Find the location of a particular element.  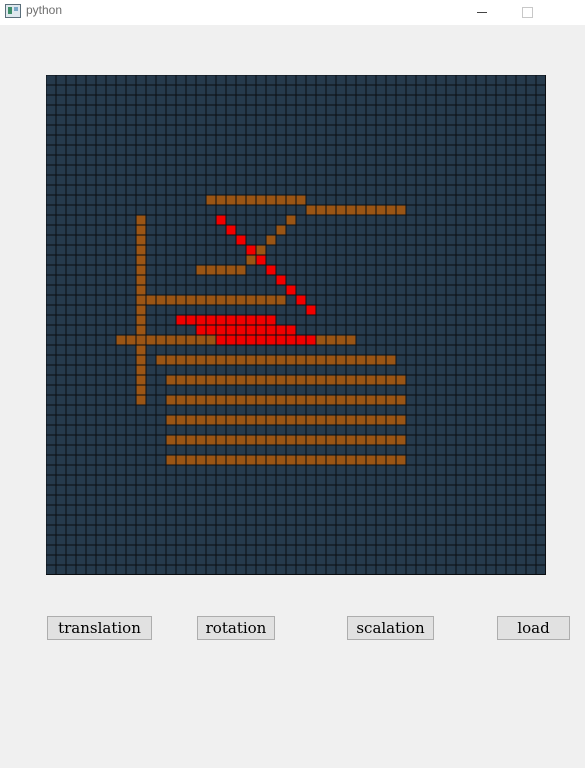

maximize-button is located at coordinates (527, 12).